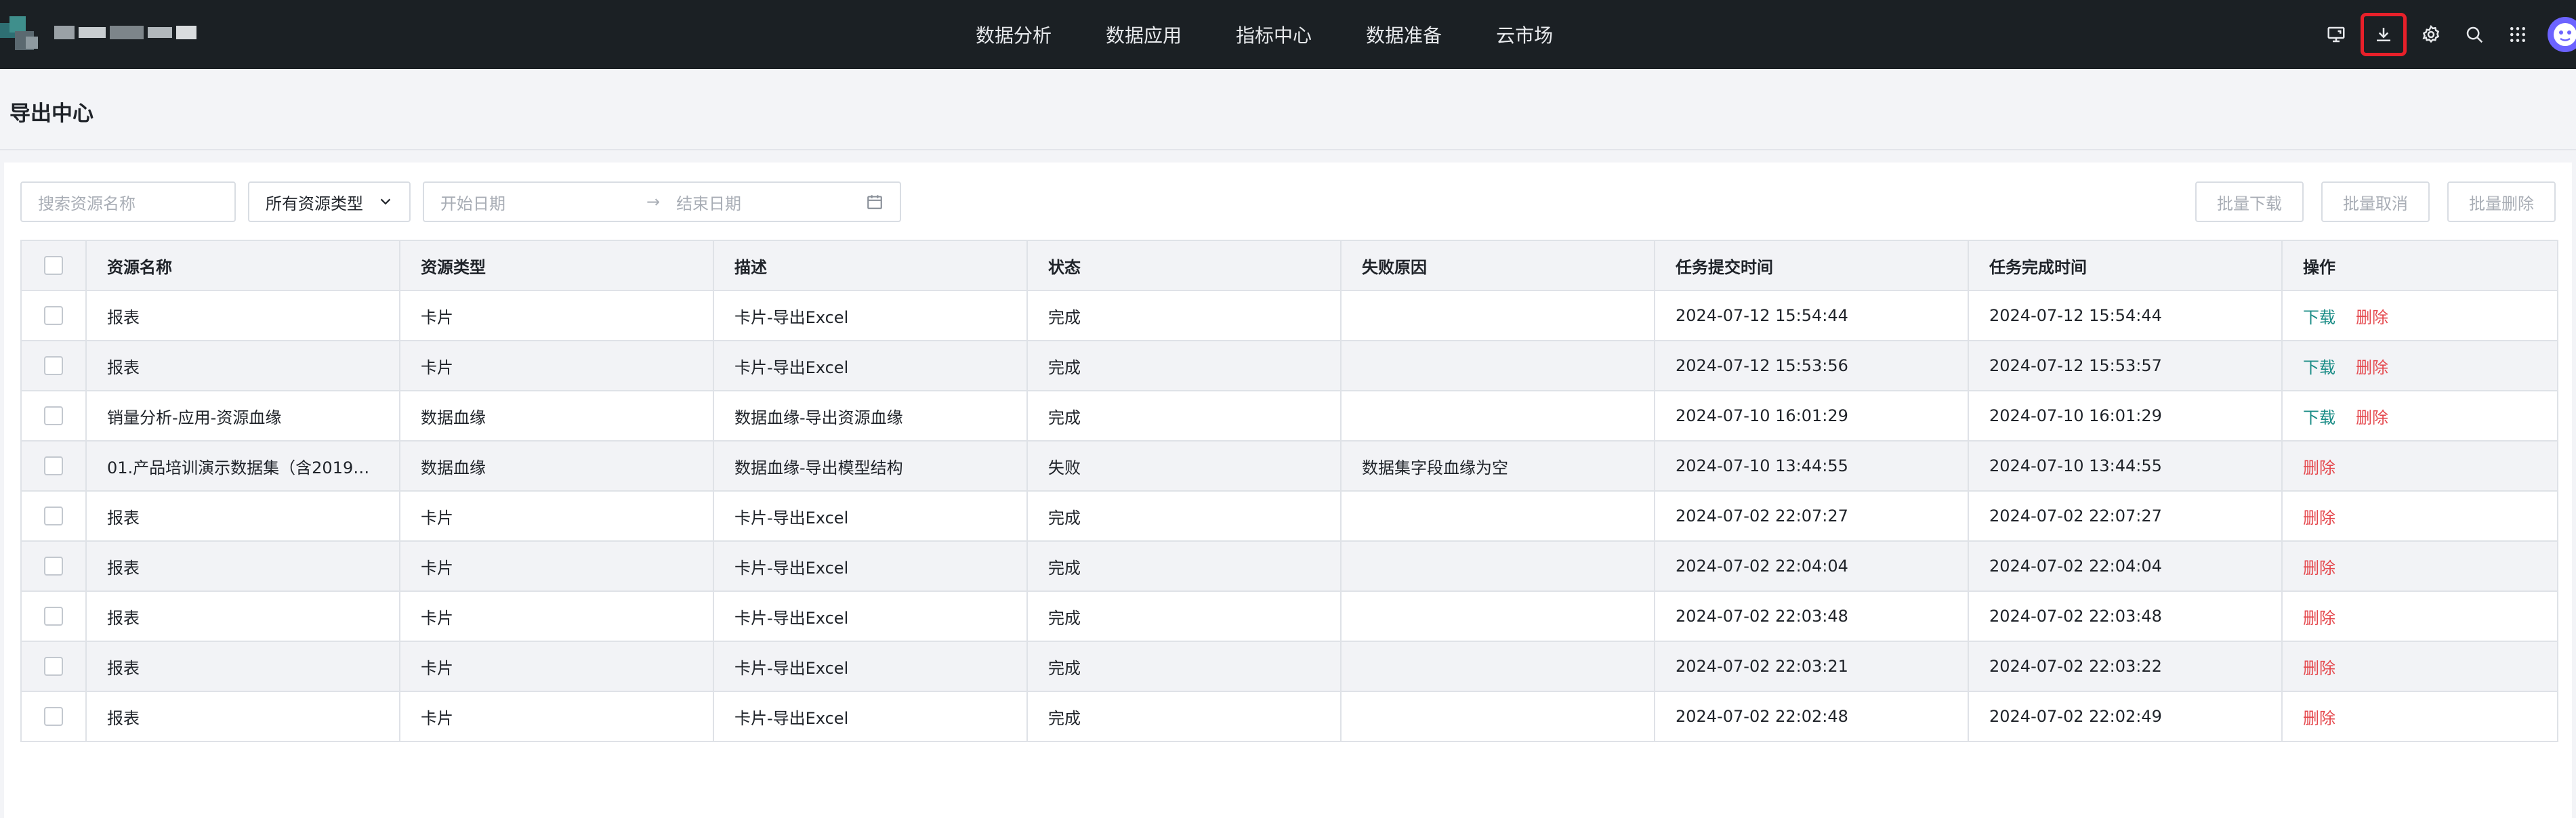 This screenshot has width=2576, height=818. Describe the element at coordinates (871, 415) in the screenshot. I see `cell-description: 数据血缘-导出资源血缘` at that location.